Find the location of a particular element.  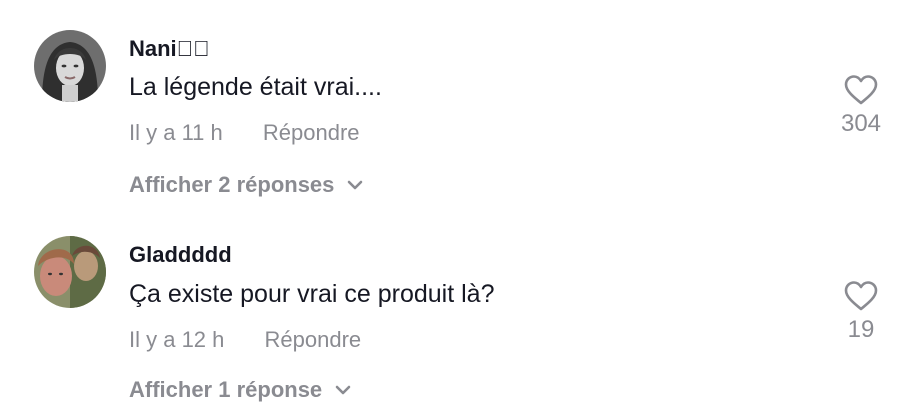

username: Gladdddd is located at coordinates (180, 255).